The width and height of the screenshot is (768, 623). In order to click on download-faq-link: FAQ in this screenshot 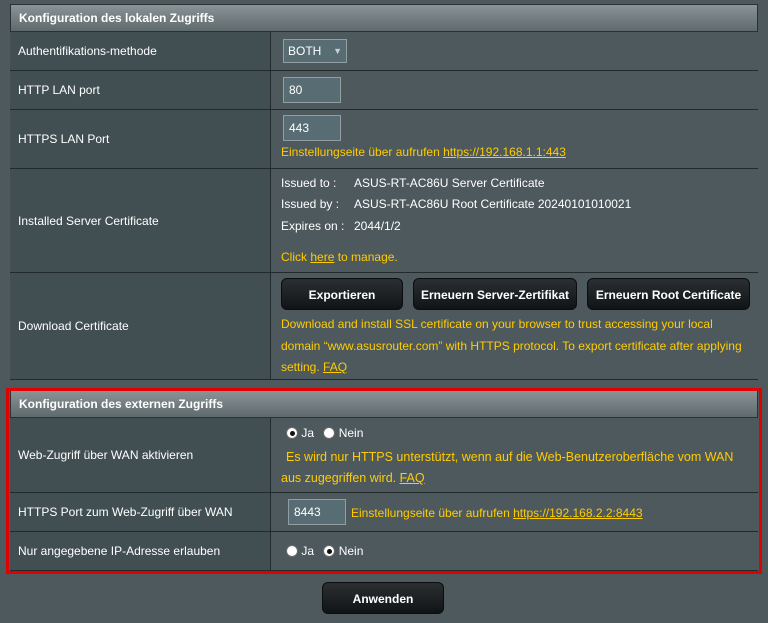, I will do `click(335, 367)`.